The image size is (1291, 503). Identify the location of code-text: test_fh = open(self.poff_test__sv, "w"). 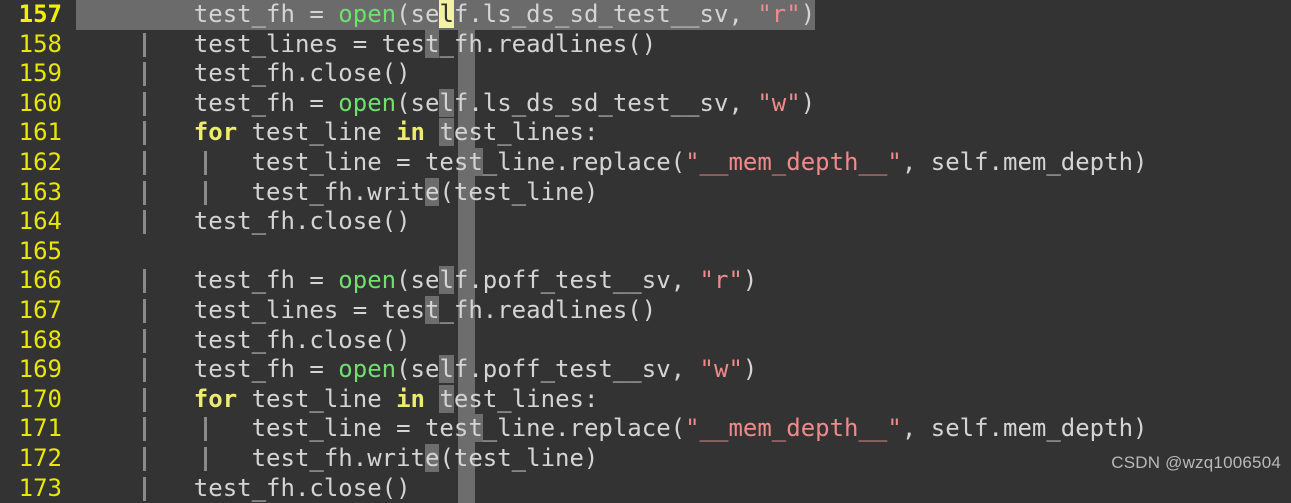
(446, 370).